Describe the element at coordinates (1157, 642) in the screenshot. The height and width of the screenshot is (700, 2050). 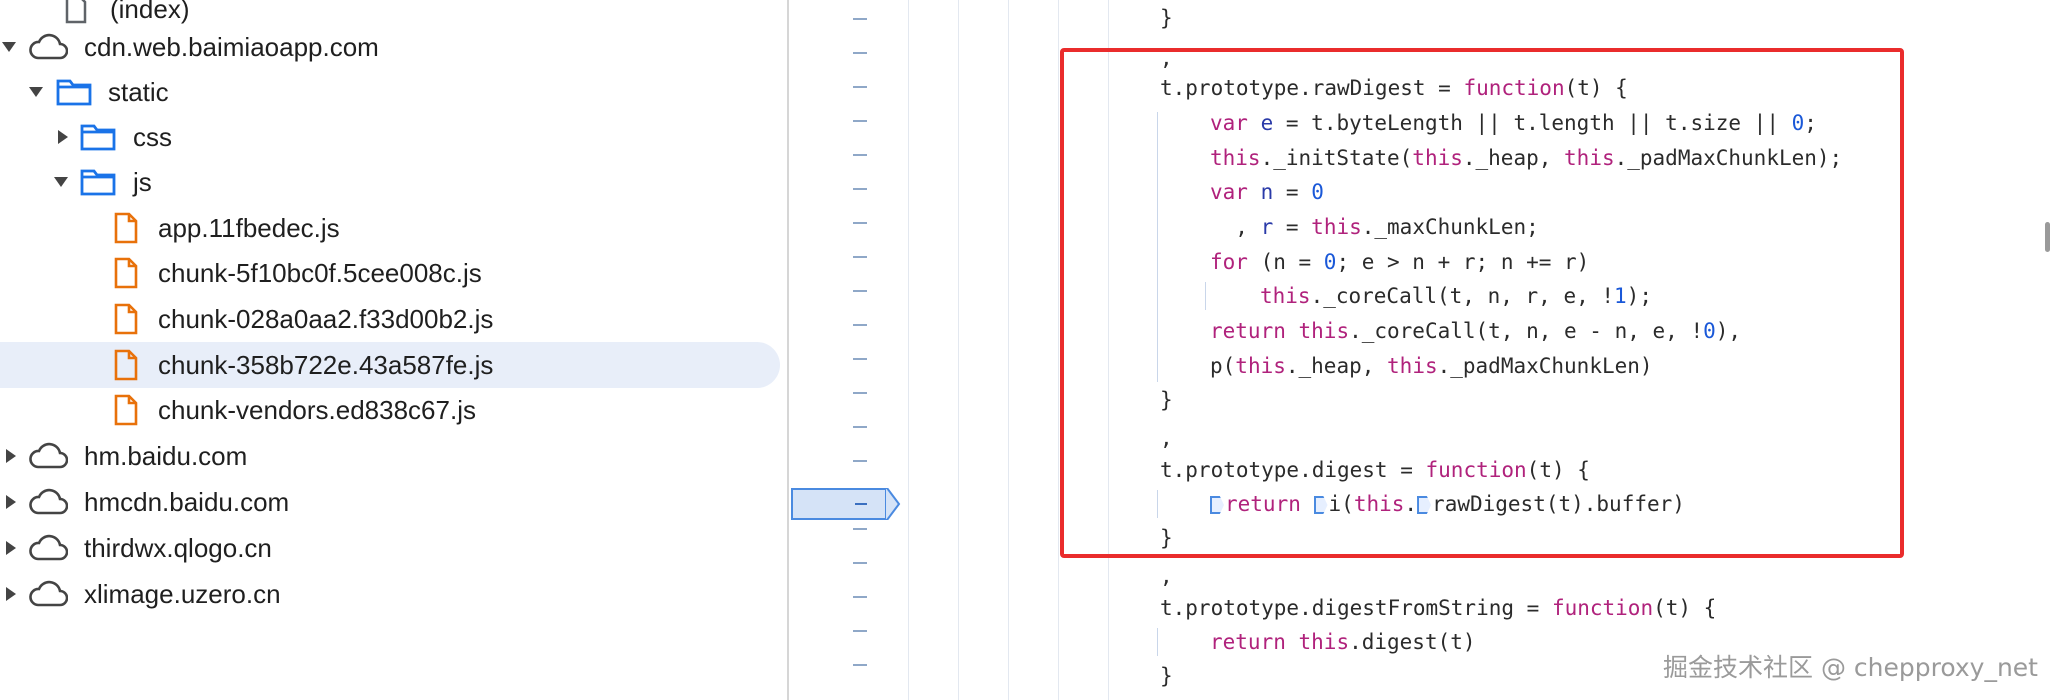
I see `indent-guide` at that location.